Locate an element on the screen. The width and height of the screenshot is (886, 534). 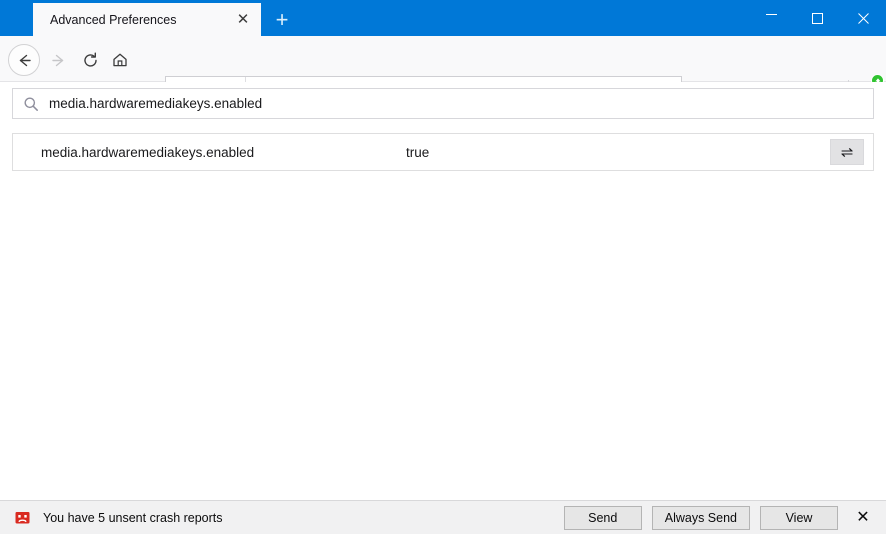
tab-close-icon: ✕ is located at coordinates (243, 20).